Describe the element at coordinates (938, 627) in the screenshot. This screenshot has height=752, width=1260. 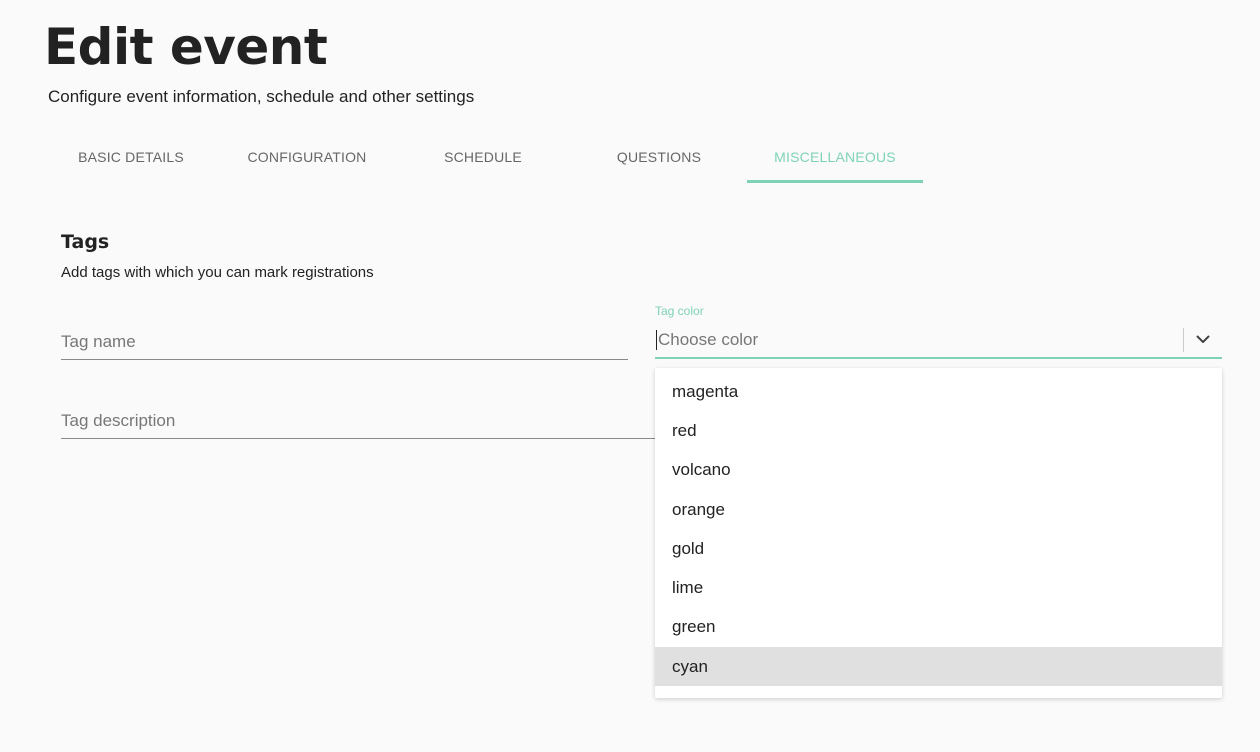
I see `color-option-green: green` at that location.